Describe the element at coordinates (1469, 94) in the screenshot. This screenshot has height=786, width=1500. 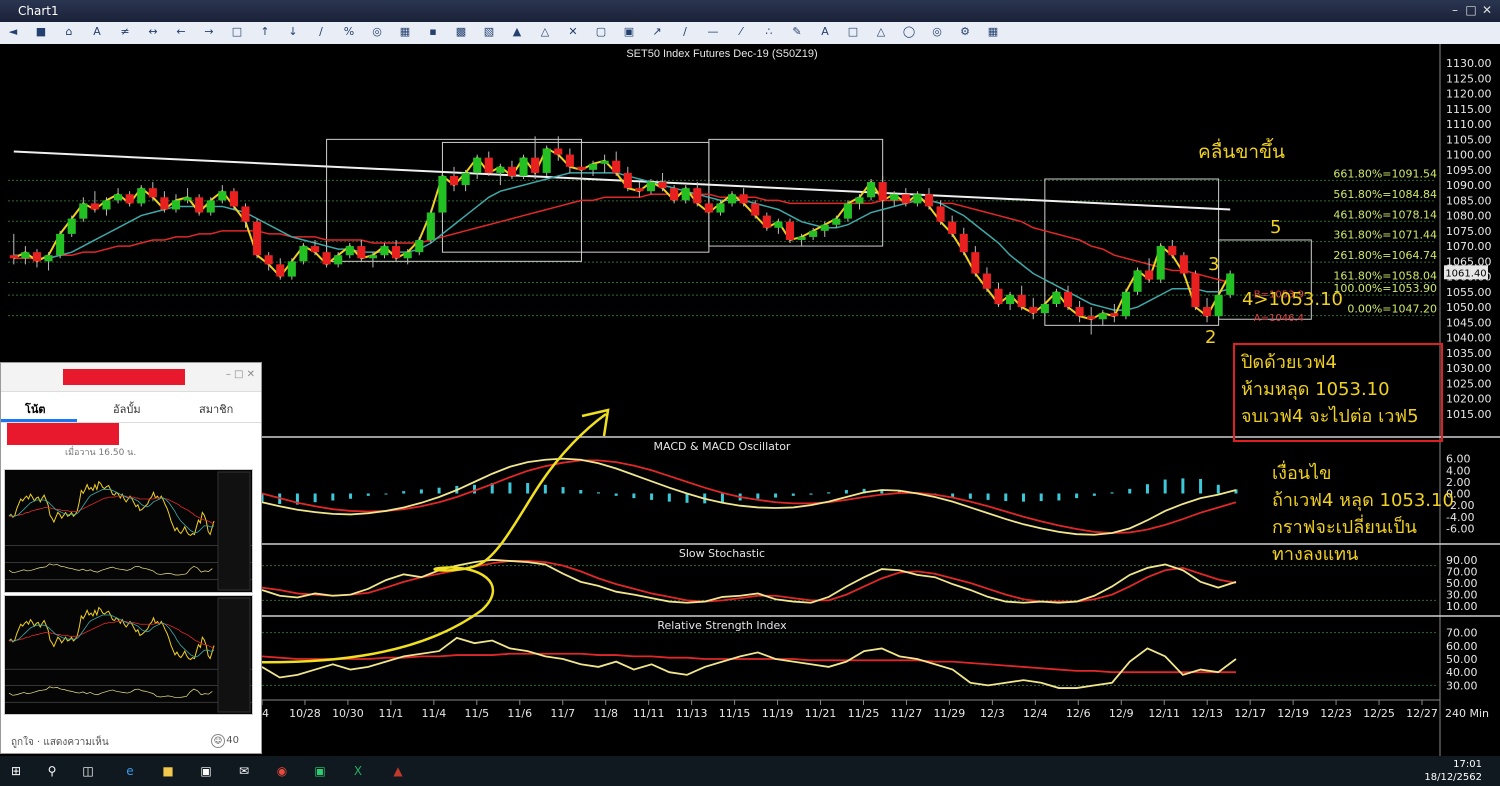
I see `price-tick-label: 1120.00` at that location.